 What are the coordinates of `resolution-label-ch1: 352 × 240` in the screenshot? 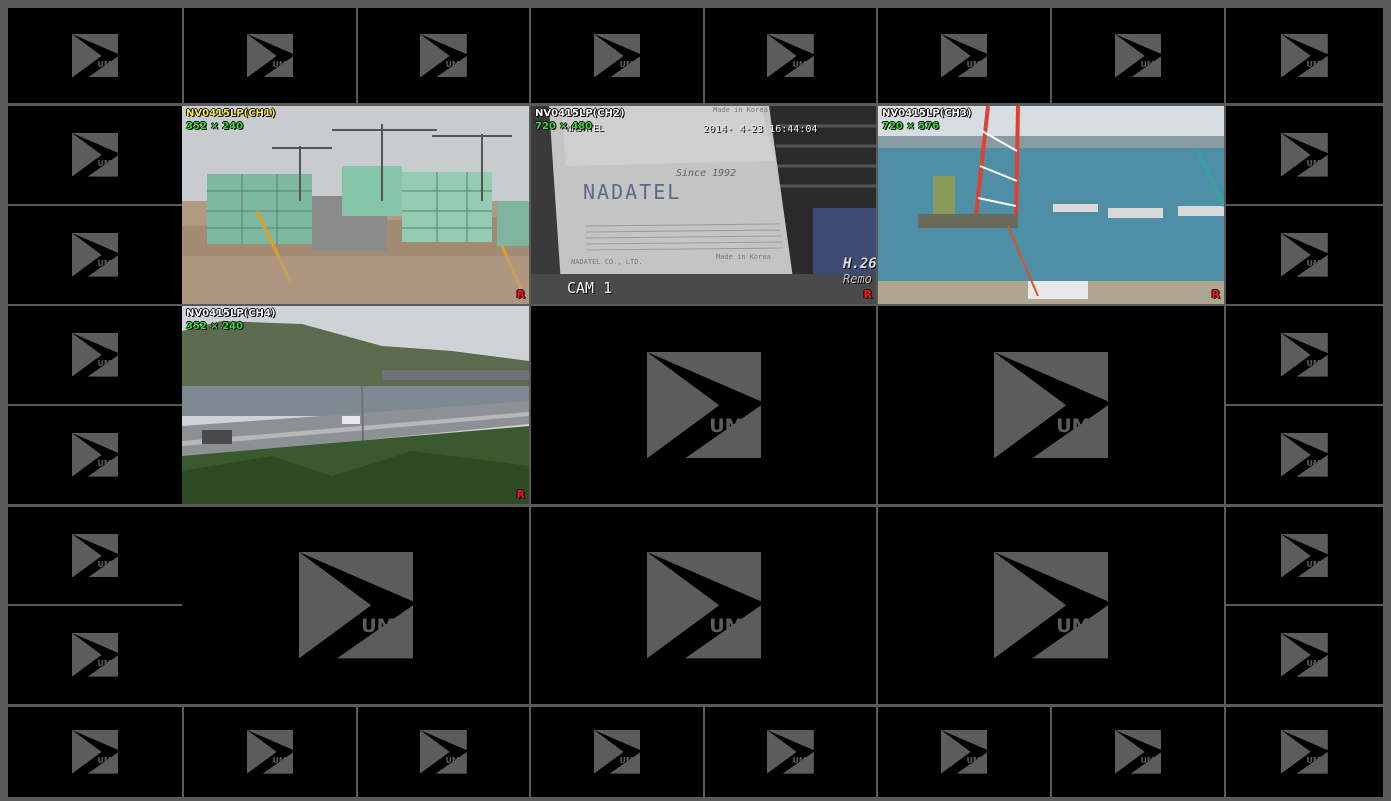 It's located at (215, 126).